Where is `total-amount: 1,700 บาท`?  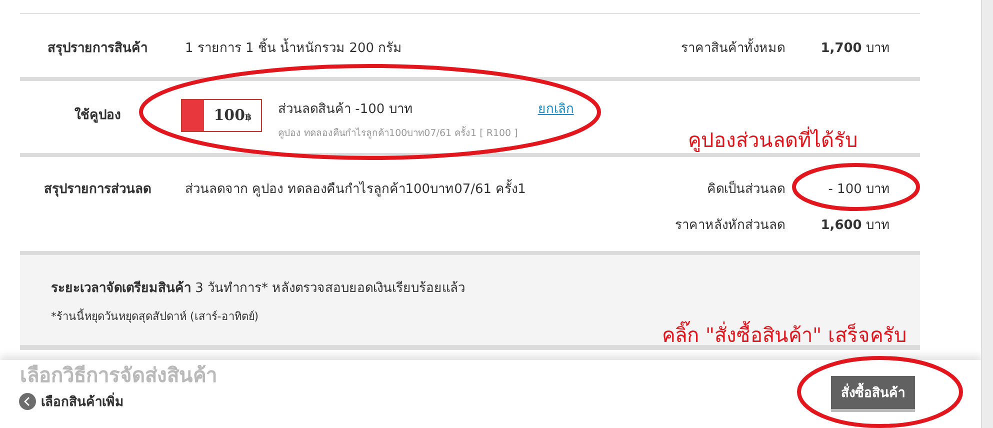
total-amount: 1,700 บาท is located at coordinates (855, 49).